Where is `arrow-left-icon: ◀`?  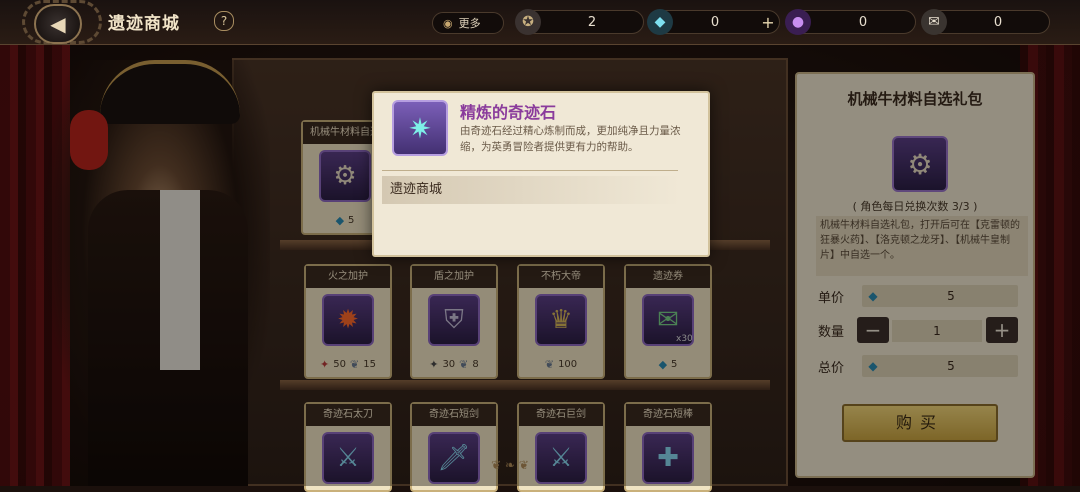
arrow-left-icon: ◀ is located at coordinates (58, 24).